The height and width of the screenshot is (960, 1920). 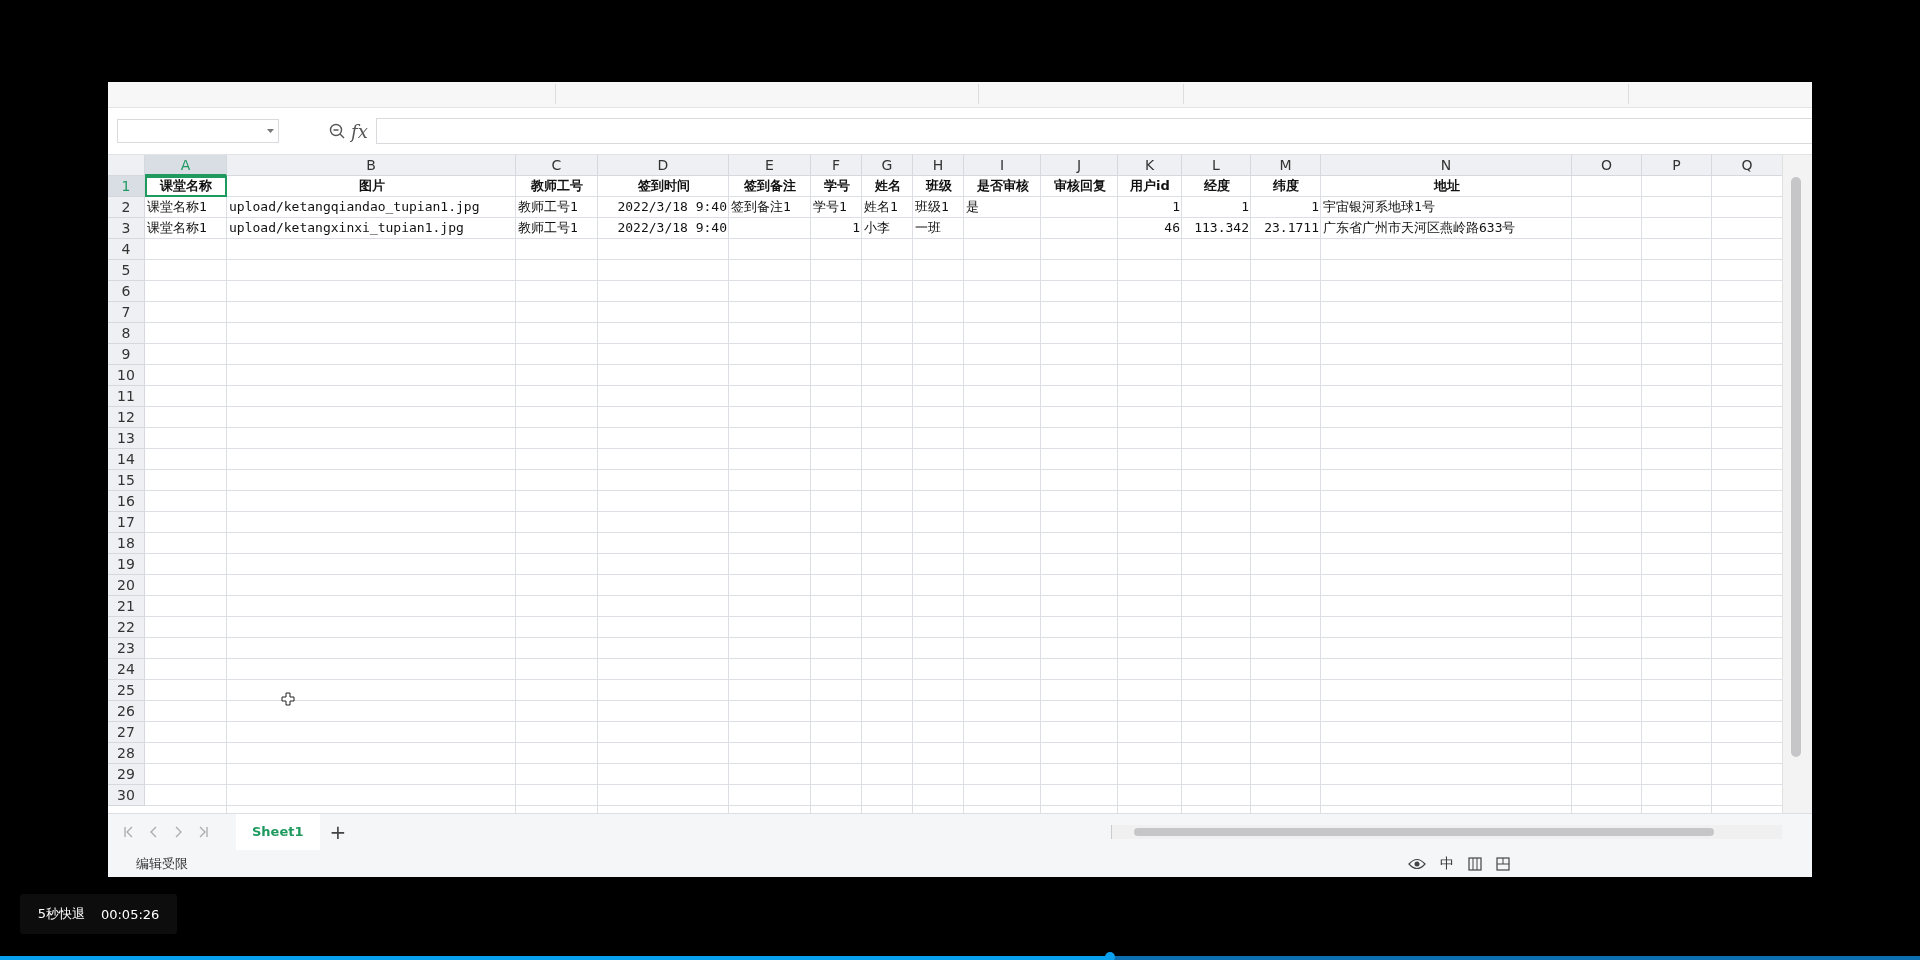 I want to click on table-cell: 46, so click(x=1150, y=228).